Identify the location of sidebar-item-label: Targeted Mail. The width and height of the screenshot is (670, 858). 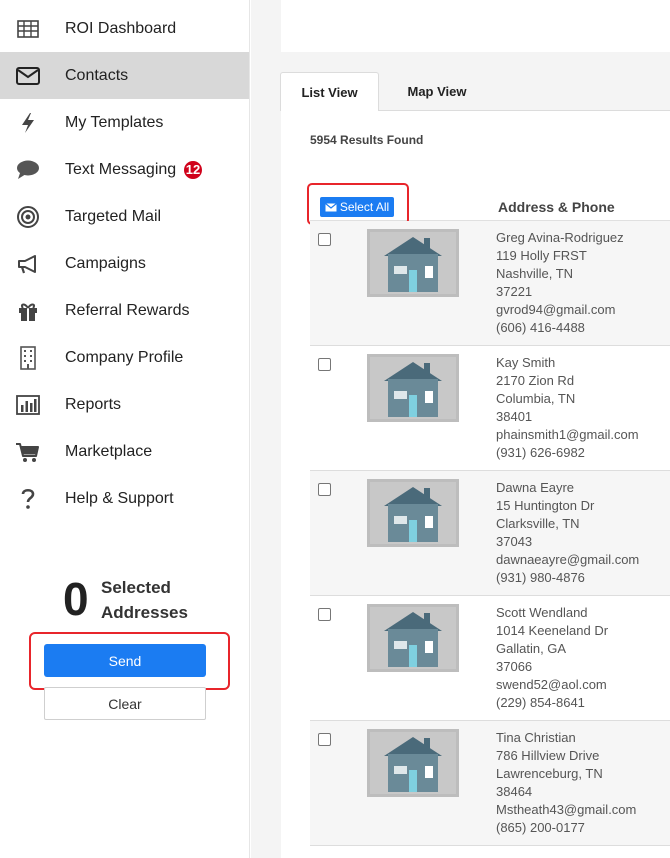
(113, 216).